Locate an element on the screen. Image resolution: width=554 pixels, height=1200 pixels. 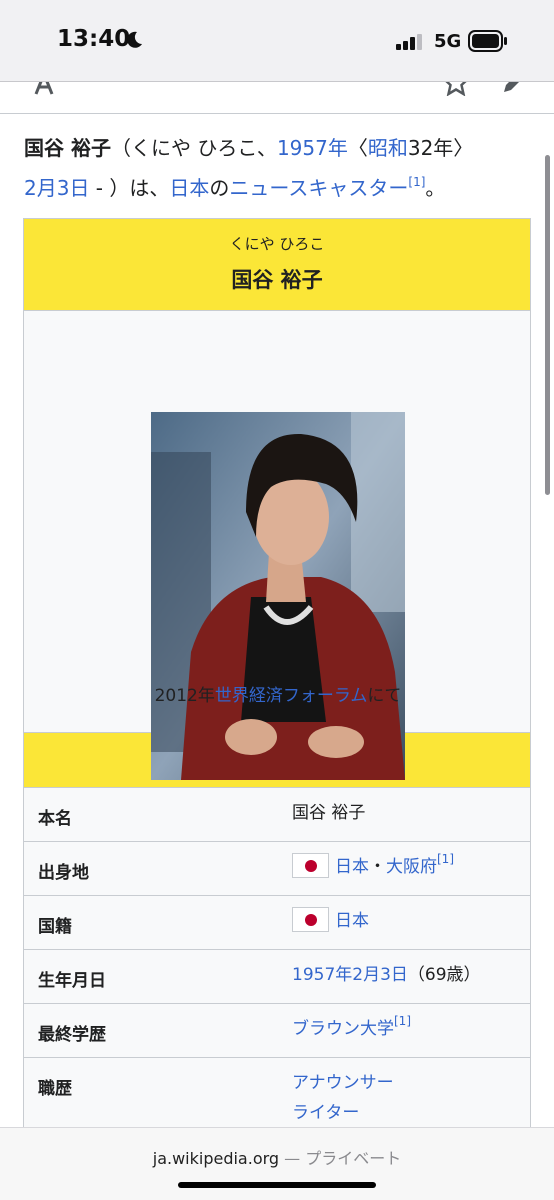
network-type: 5G is located at coordinates (448, 41).